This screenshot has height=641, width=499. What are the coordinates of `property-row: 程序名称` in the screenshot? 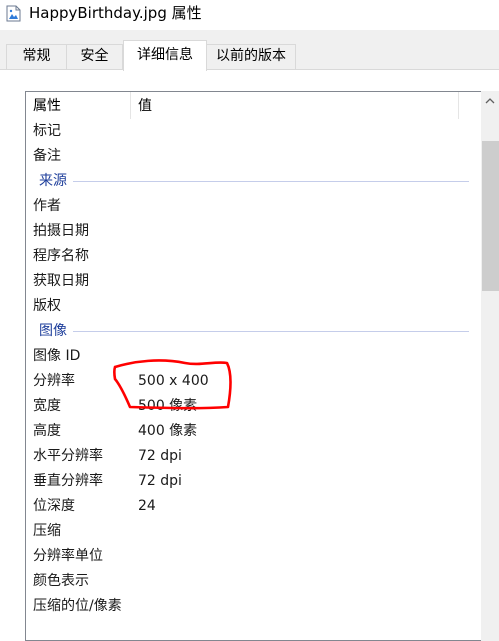 It's located at (253, 256).